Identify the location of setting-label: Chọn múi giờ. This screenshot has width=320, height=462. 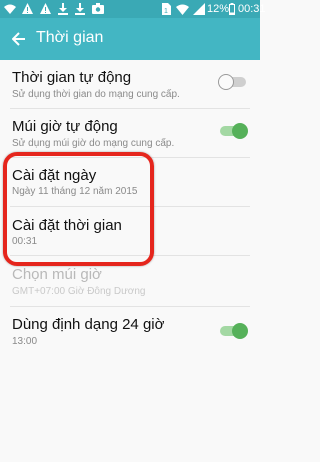
(57, 274).